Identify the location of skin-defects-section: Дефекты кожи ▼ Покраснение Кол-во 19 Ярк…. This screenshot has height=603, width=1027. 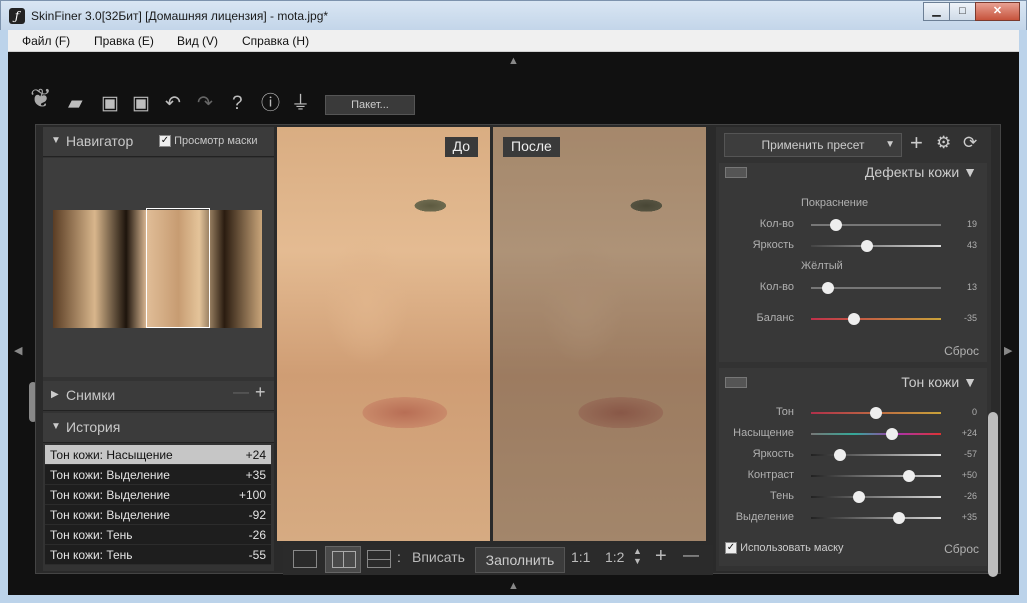
(853, 262).